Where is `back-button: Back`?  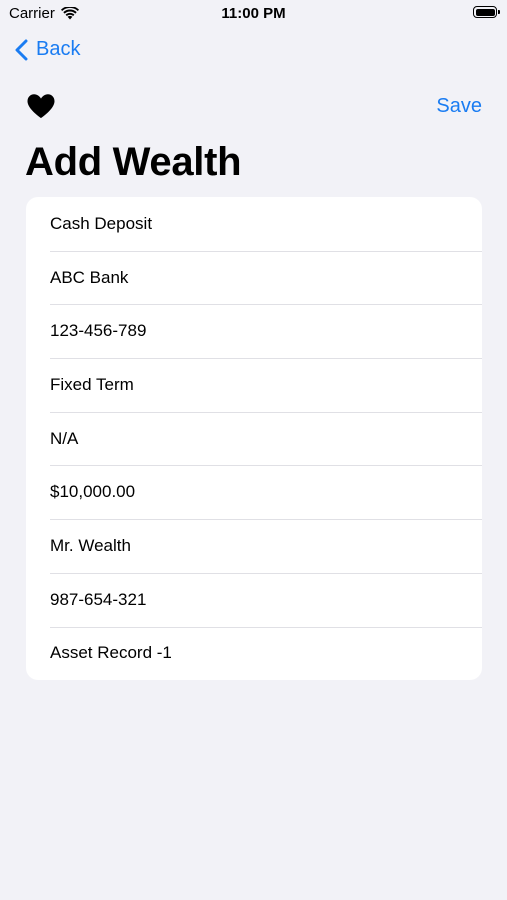 back-button: Back is located at coordinates (47, 49).